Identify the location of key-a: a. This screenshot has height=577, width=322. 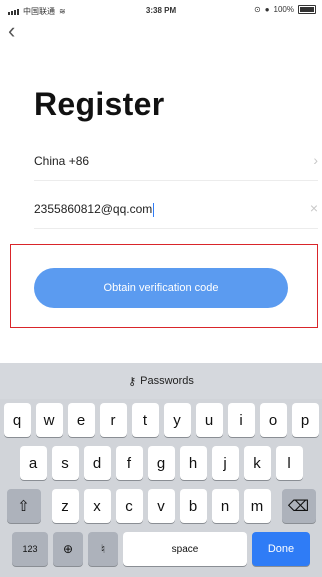
(33, 463).